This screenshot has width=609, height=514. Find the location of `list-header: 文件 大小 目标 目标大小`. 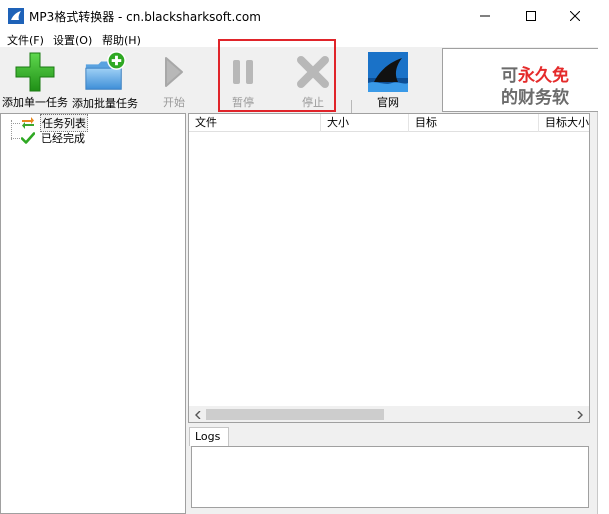

list-header: 文件 大小 目标 目标大小 is located at coordinates (389, 123).